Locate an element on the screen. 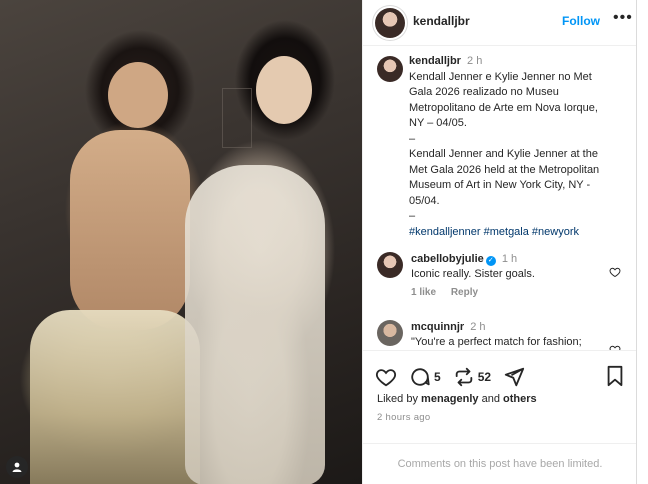  comment-time: 2 h is located at coordinates (478, 327).